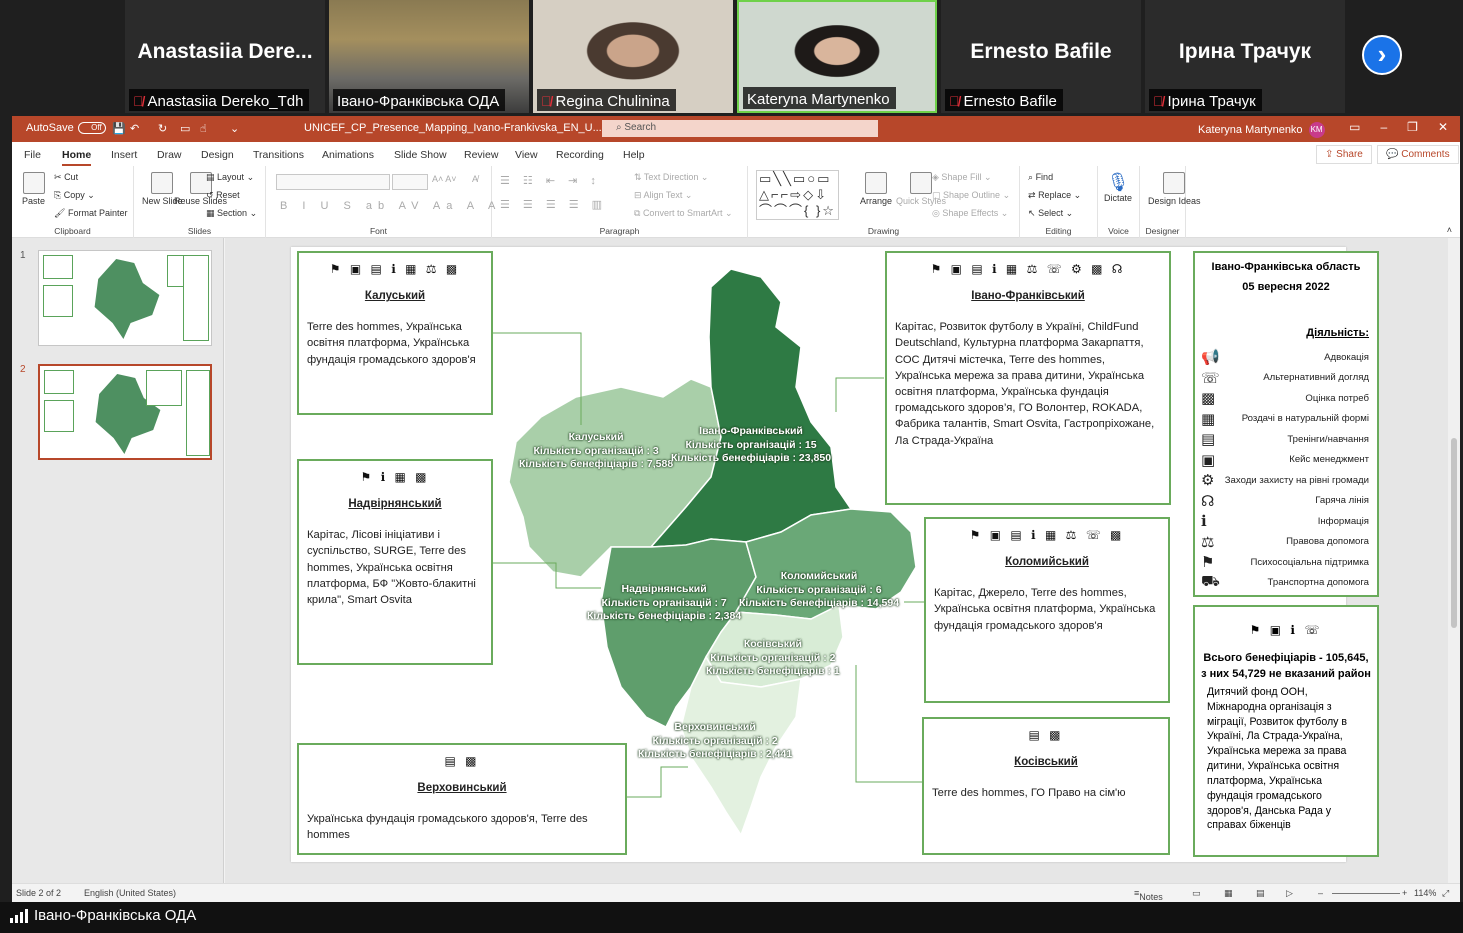 Image resolution: width=1463 pixels, height=933 pixels. Describe the element at coordinates (550, 180) in the screenshot. I see `list-buttons: ☰ ☷ ⇤ ⇥ ↕` at that location.